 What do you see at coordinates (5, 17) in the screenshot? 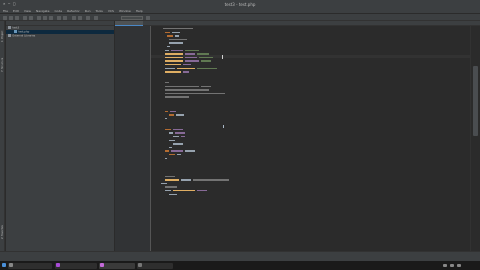
I see `open-icon` at bounding box center [5, 17].